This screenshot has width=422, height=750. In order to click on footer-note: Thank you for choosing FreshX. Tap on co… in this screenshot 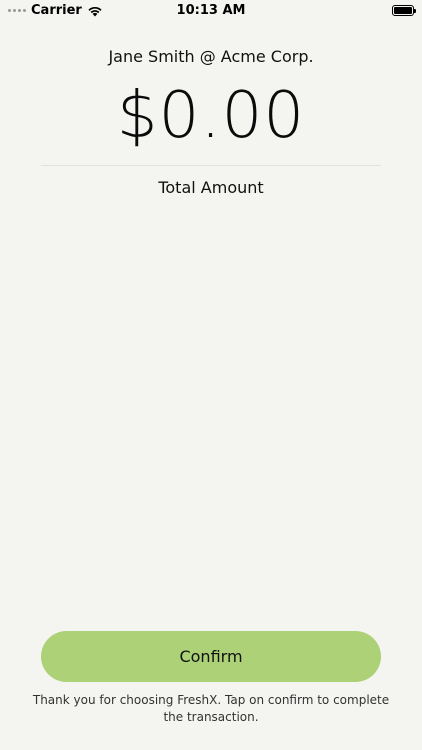, I will do `click(211, 708)`.